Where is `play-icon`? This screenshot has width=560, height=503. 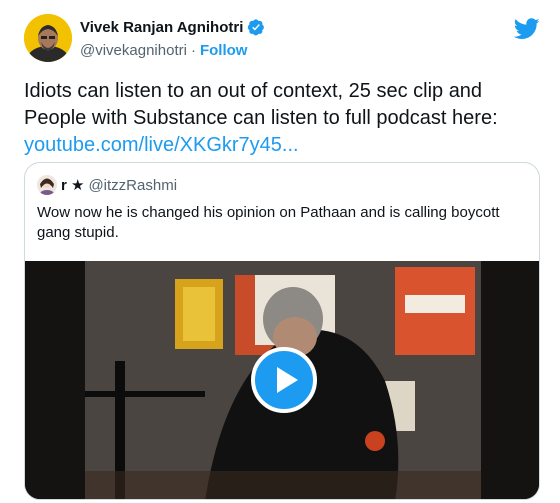
play-icon is located at coordinates (287, 380).